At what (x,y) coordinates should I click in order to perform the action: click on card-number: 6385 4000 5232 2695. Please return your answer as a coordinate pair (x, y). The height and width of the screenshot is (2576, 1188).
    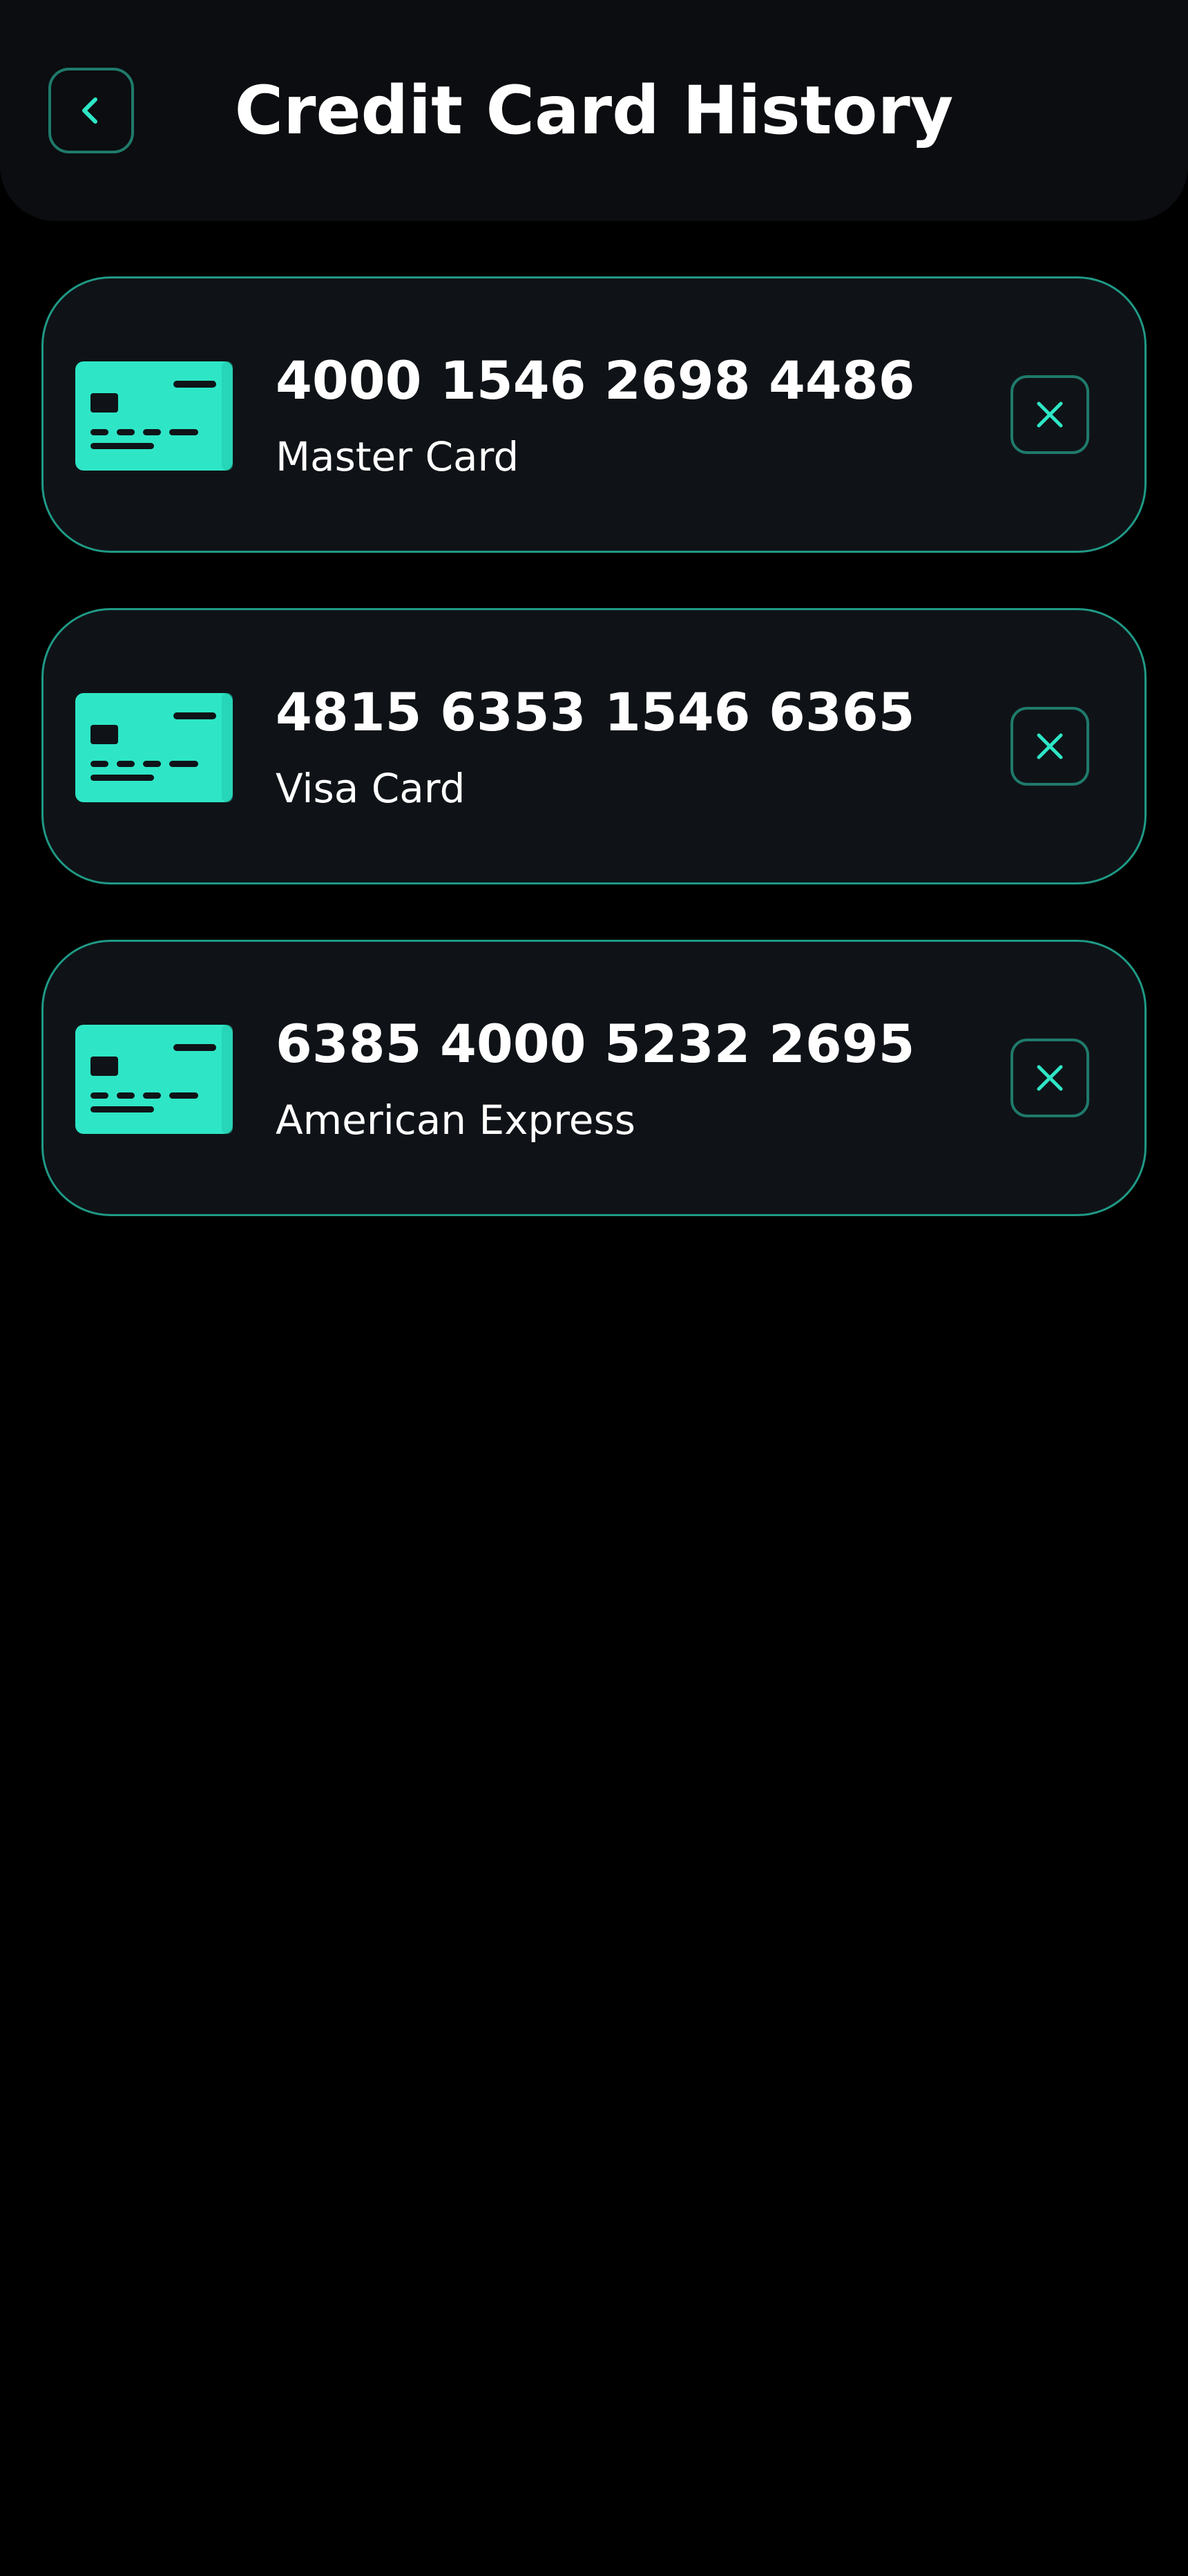
    Looking at the image, I should click on (595, 1043).